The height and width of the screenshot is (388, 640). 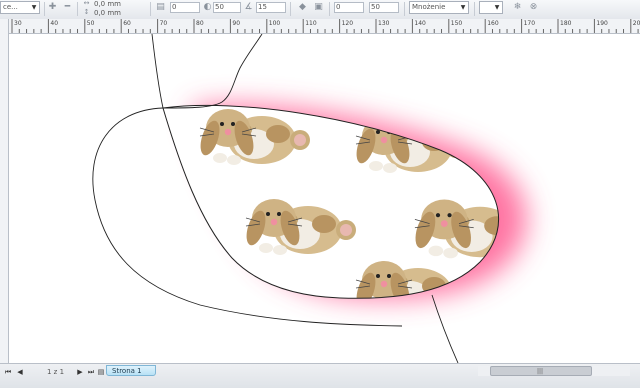 What do you see at coordinates (20, 372) in the screenshot?
I see `prev-page-icon: ◀` at bounding box center [20, 372].